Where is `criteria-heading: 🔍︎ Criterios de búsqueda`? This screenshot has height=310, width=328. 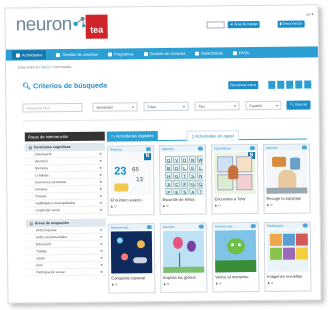
criteria-heading: 🔍︎ Criterios de búsqueda is located at coordinates (64, 86).